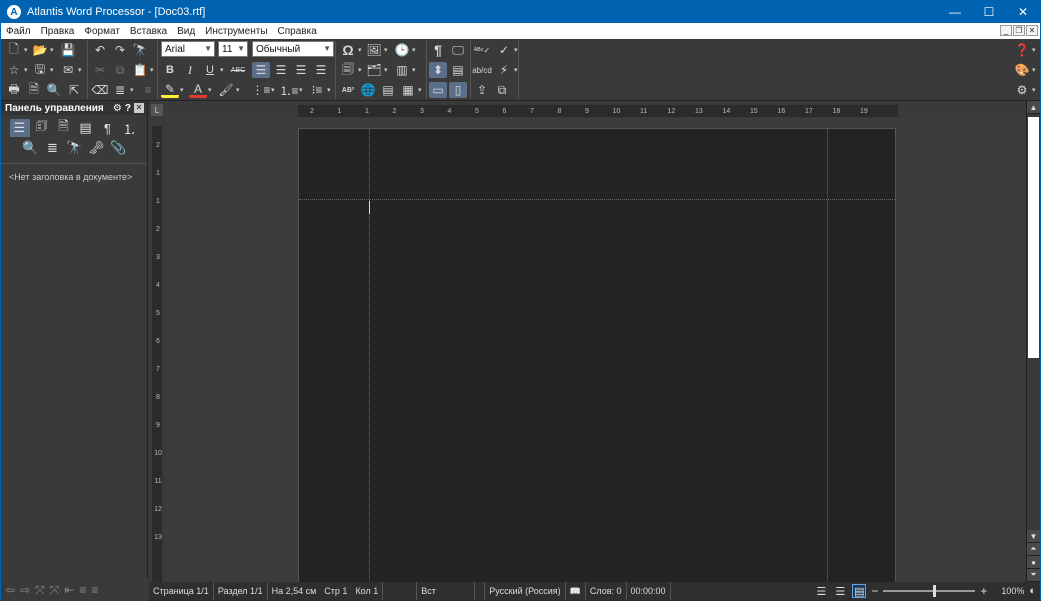 Image resolution: width=1041 pixels, height=601 pixels. Describe the element at coordinates (186, 31) in the screenshot. I see `menu-view: Вид` at that location.